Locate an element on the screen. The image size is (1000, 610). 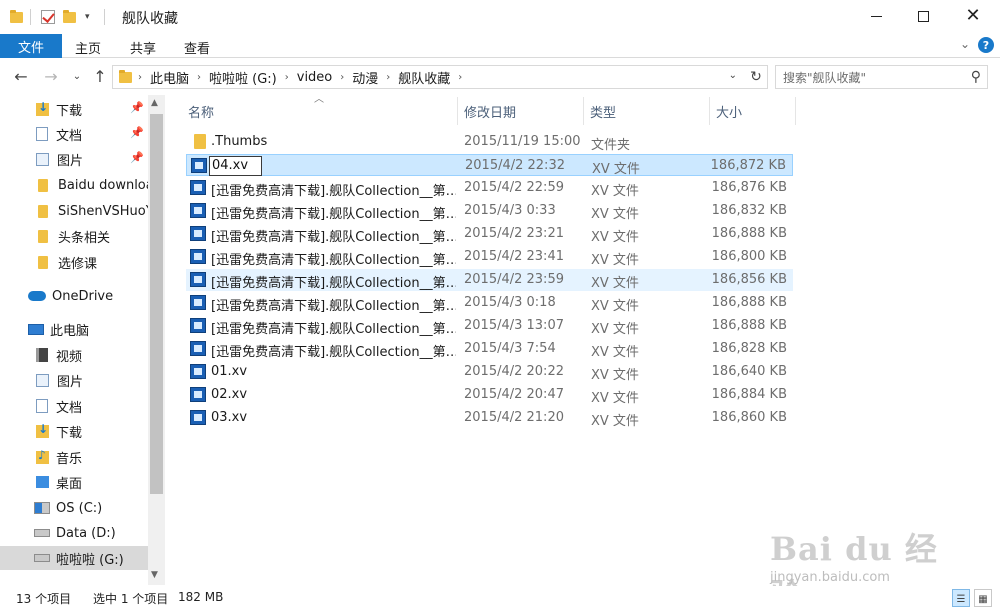
sidebar-item-elective: 选修课 is located at coordinates (74, 262).